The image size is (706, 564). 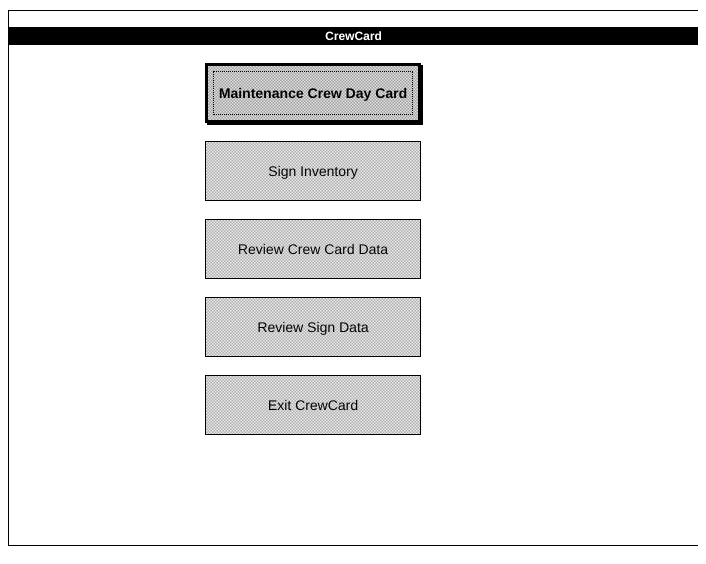 I want to click on menu-button: Review Crew Card Data, so click(x=313, y=249).